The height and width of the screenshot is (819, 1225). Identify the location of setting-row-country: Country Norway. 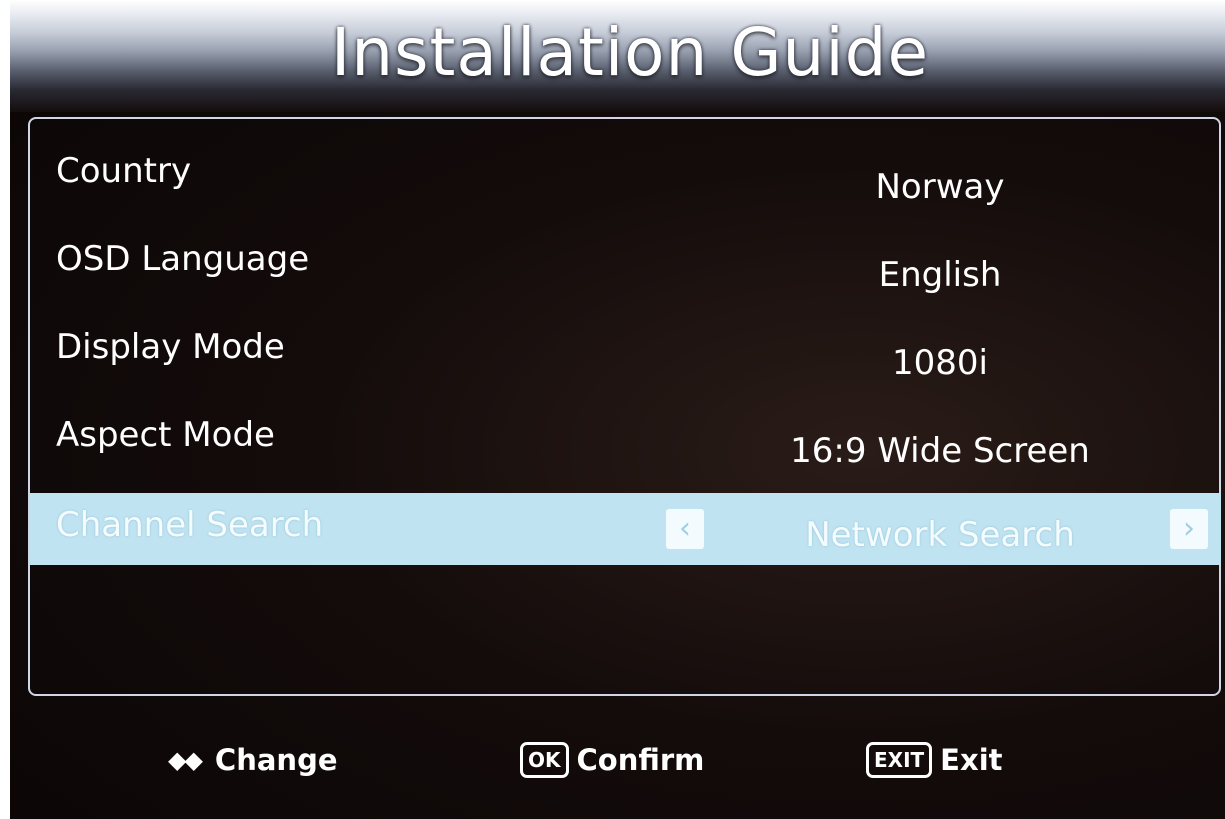
(625, 183).